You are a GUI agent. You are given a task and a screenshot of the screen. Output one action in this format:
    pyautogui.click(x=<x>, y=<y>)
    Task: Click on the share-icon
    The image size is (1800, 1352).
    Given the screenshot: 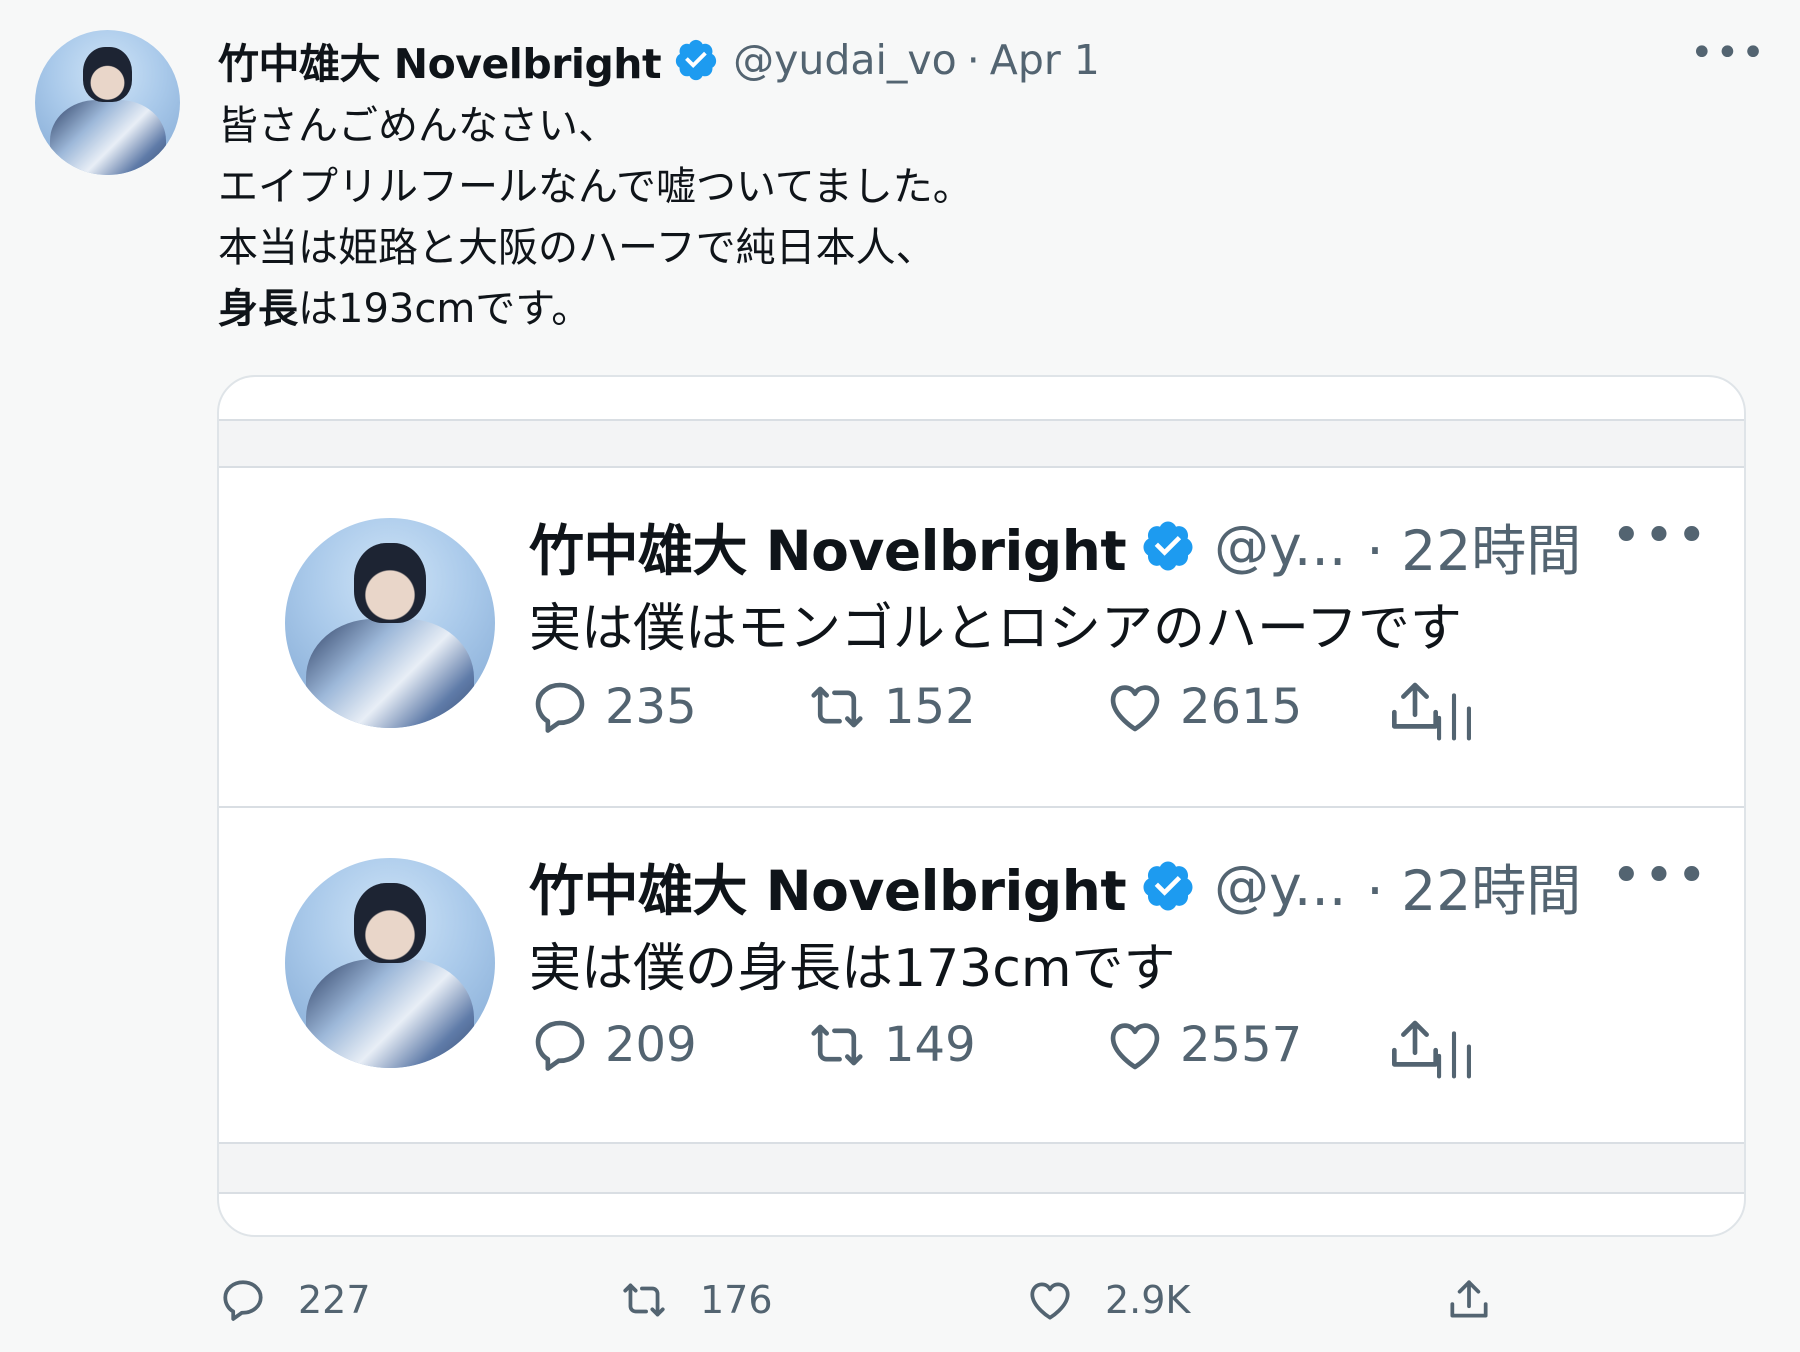 What is the action you would take?
    pyautogui.click(x=1469, y=1299)
    